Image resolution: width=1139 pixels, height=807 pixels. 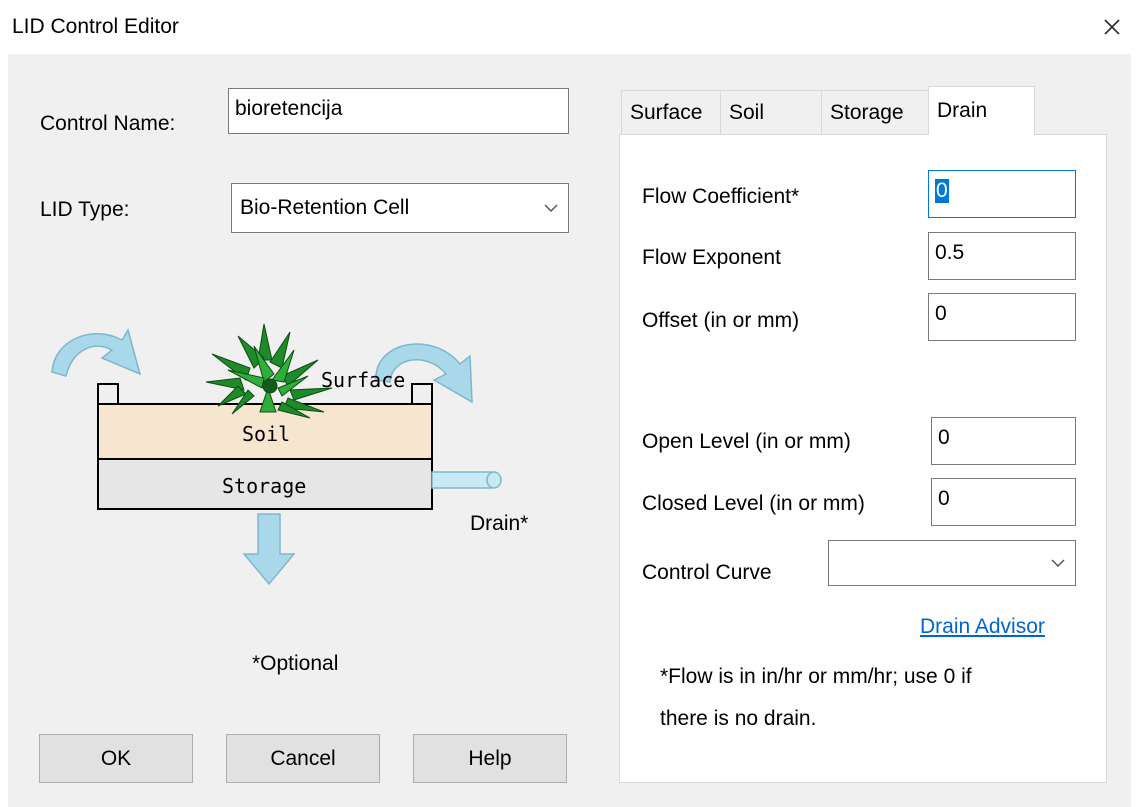 I want to click on infiltration-arrow-icon, so click(x=269, y=549).